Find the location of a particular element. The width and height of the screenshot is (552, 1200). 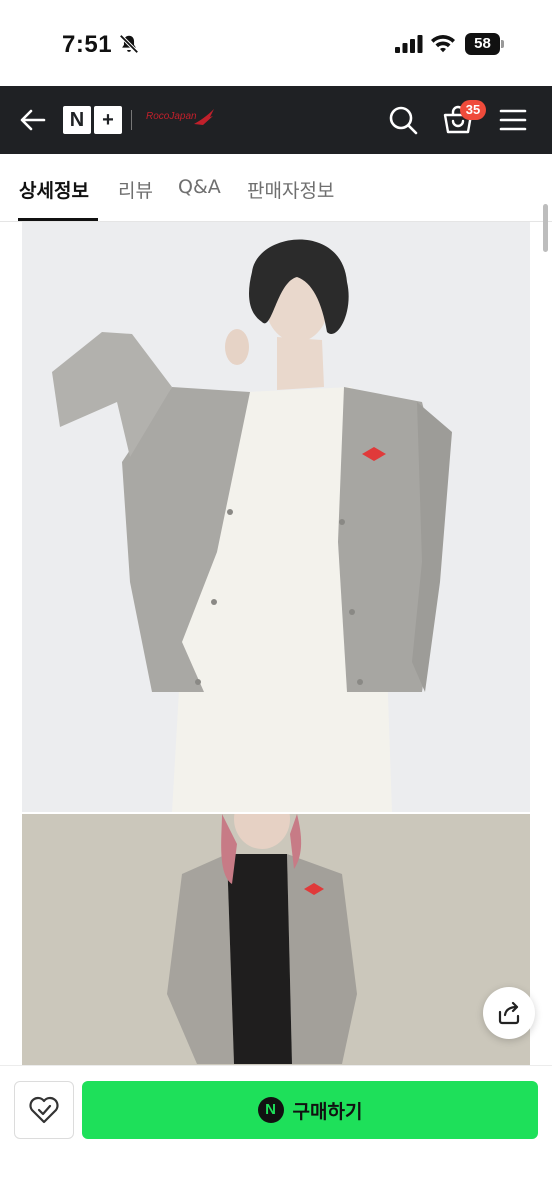

purchase-bar: N 구매하기 is located at coordinates (276, 1132).